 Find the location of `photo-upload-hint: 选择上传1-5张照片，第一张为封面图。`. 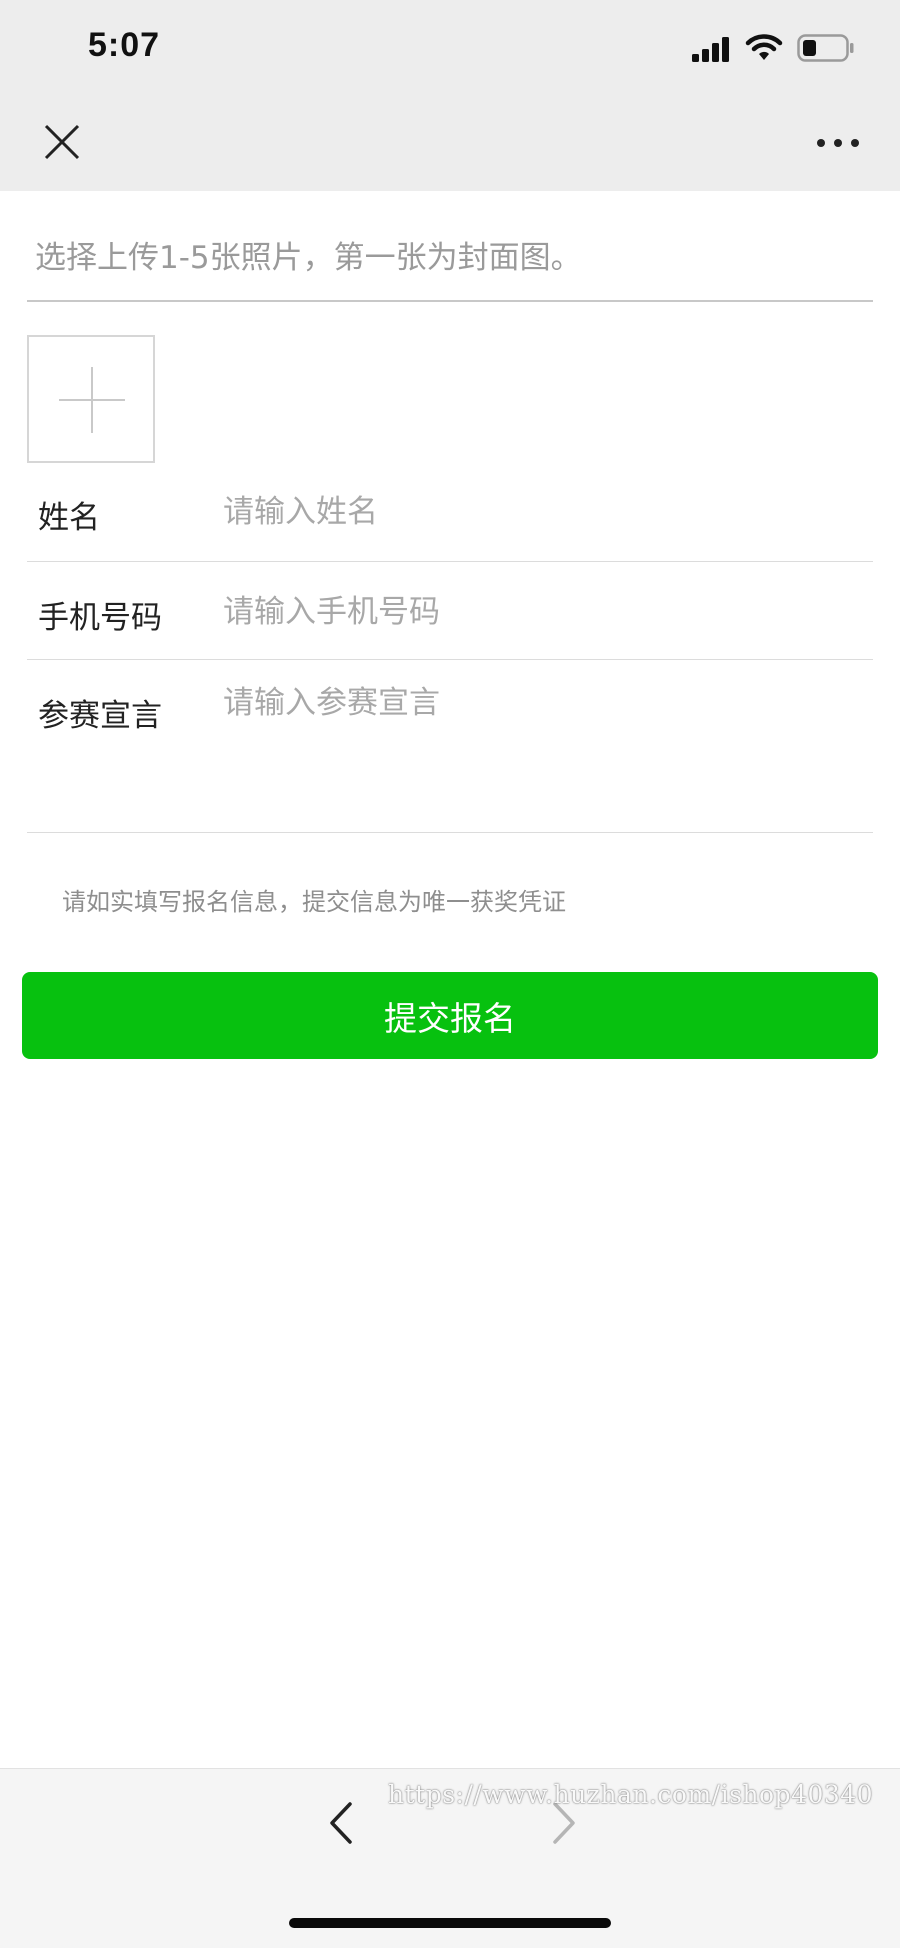

photo-upload-hint: 选择上传1-5张照片，第一张为封面图。 is located at coordinates (308, 258).